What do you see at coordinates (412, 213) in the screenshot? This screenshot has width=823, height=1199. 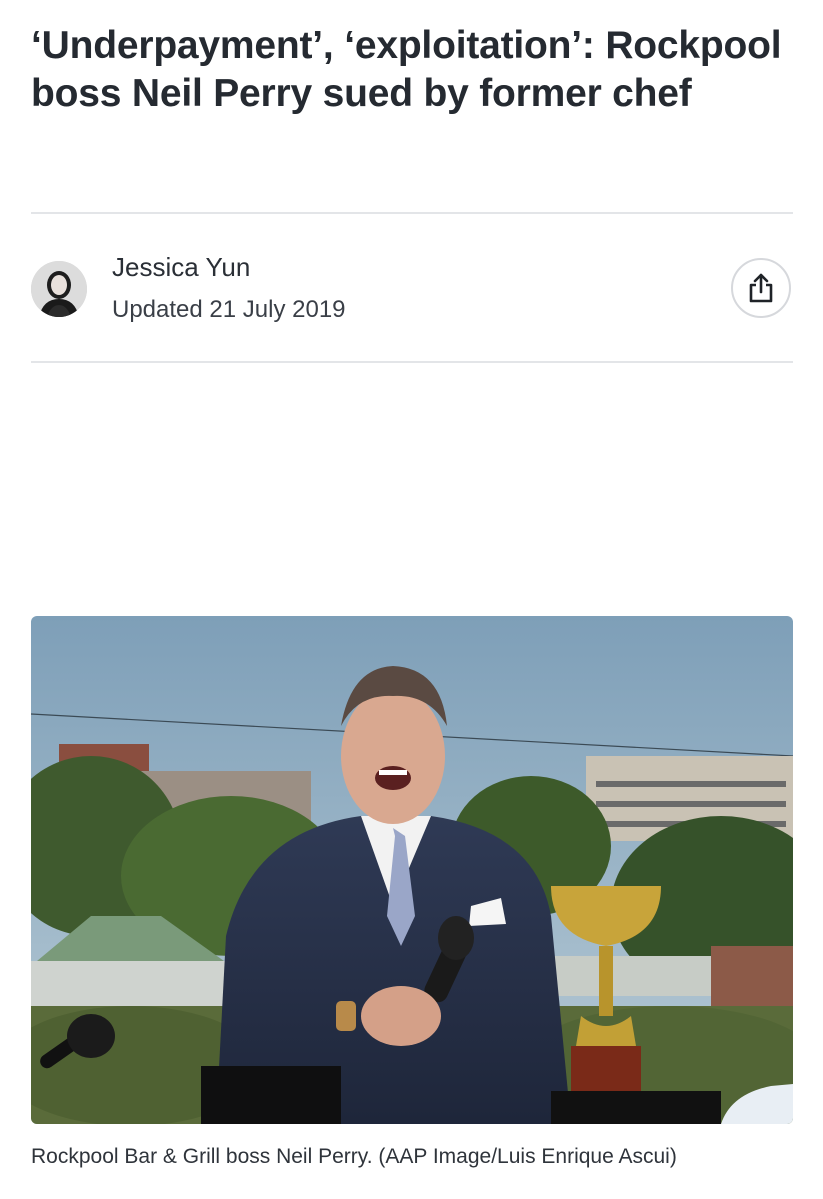 I see `top-divider` at bounding box center [412, 213].